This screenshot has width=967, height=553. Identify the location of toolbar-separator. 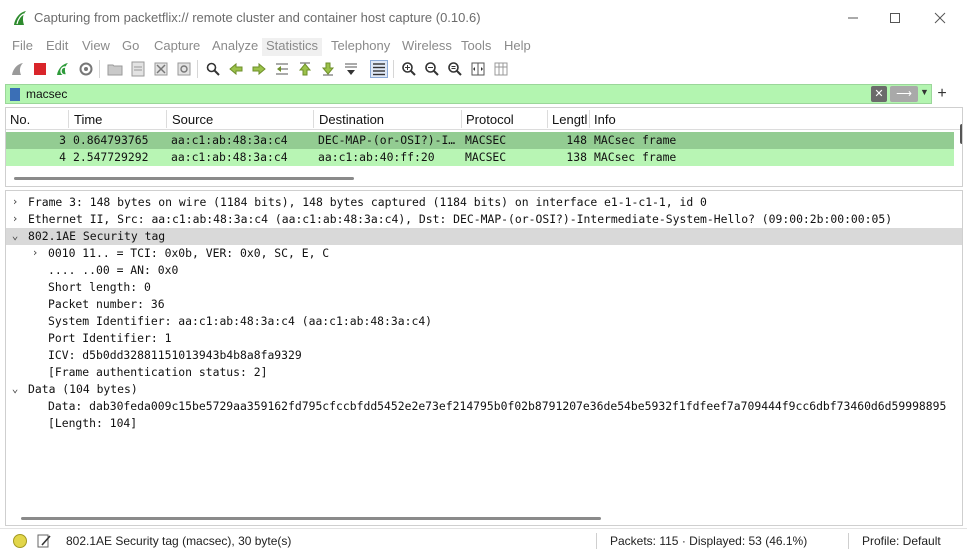
(99, 69).